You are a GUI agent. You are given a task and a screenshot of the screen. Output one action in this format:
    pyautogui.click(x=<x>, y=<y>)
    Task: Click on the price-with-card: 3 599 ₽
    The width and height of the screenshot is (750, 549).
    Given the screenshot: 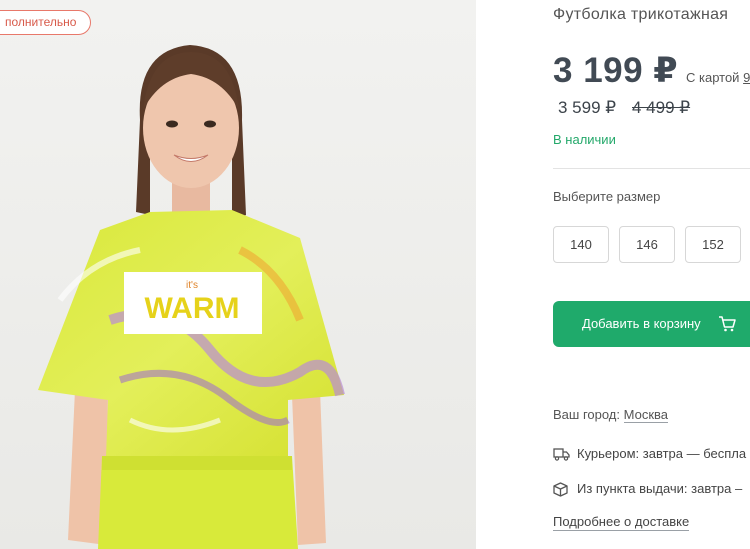 What is the action you would take?
    pyautogui.click(x=587, y=107)
    